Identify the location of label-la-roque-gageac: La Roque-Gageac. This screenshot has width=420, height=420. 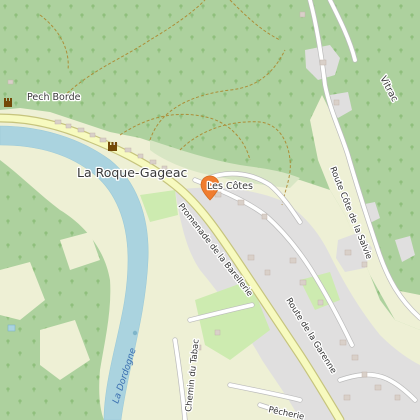
(132, 172).